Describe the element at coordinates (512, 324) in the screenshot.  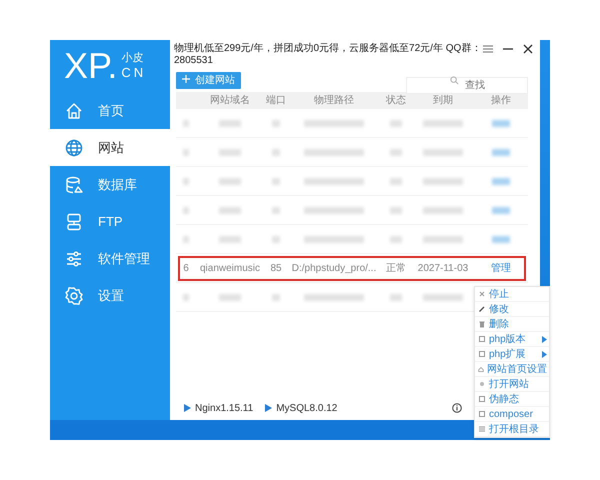
I see `menu-item: 删除` at that location.